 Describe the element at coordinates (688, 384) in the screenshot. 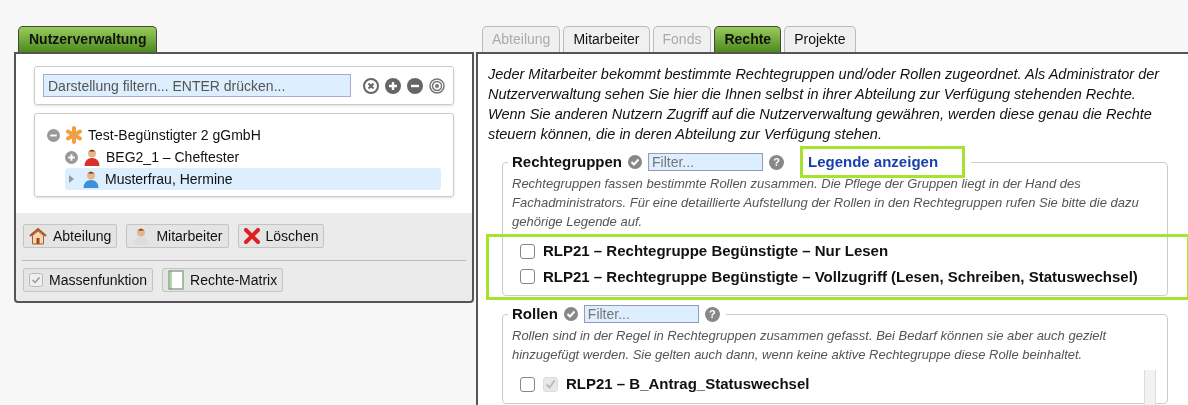

I see `checkbox-label: RLP21 – B_Antrag_Statuswechsel` at that location.